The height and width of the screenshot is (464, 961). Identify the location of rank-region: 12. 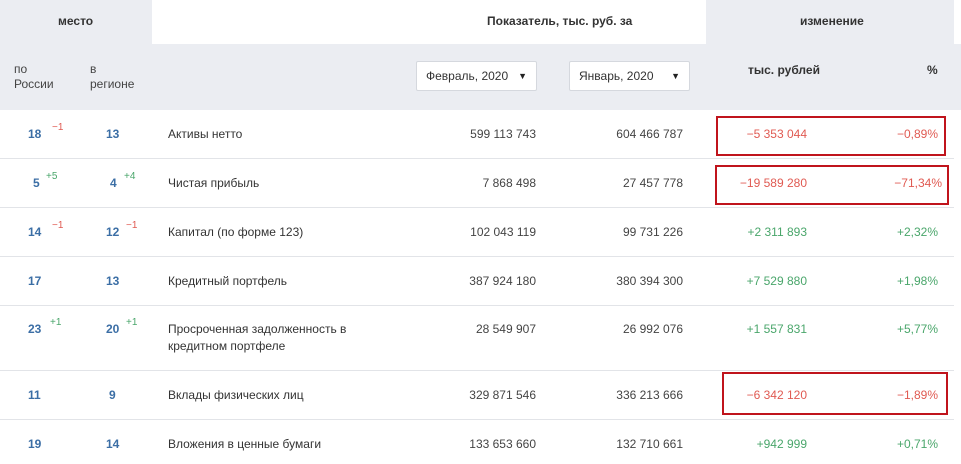
(112, 232).